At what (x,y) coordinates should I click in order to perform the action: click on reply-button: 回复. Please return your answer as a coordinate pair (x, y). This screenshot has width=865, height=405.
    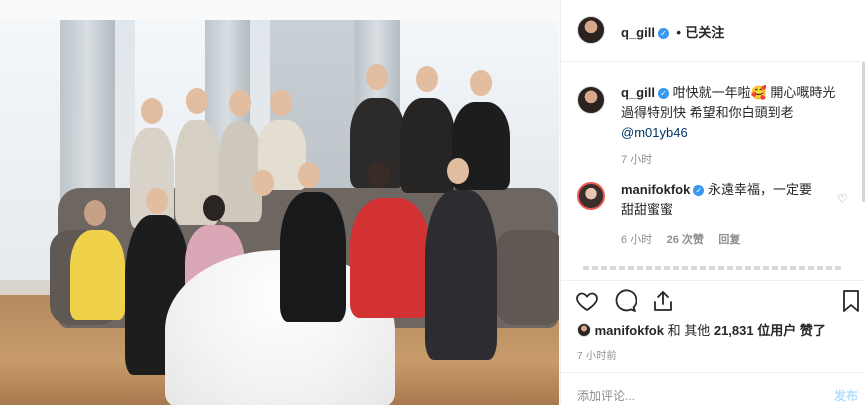
    Looking at the image, I should click on (729, 240).